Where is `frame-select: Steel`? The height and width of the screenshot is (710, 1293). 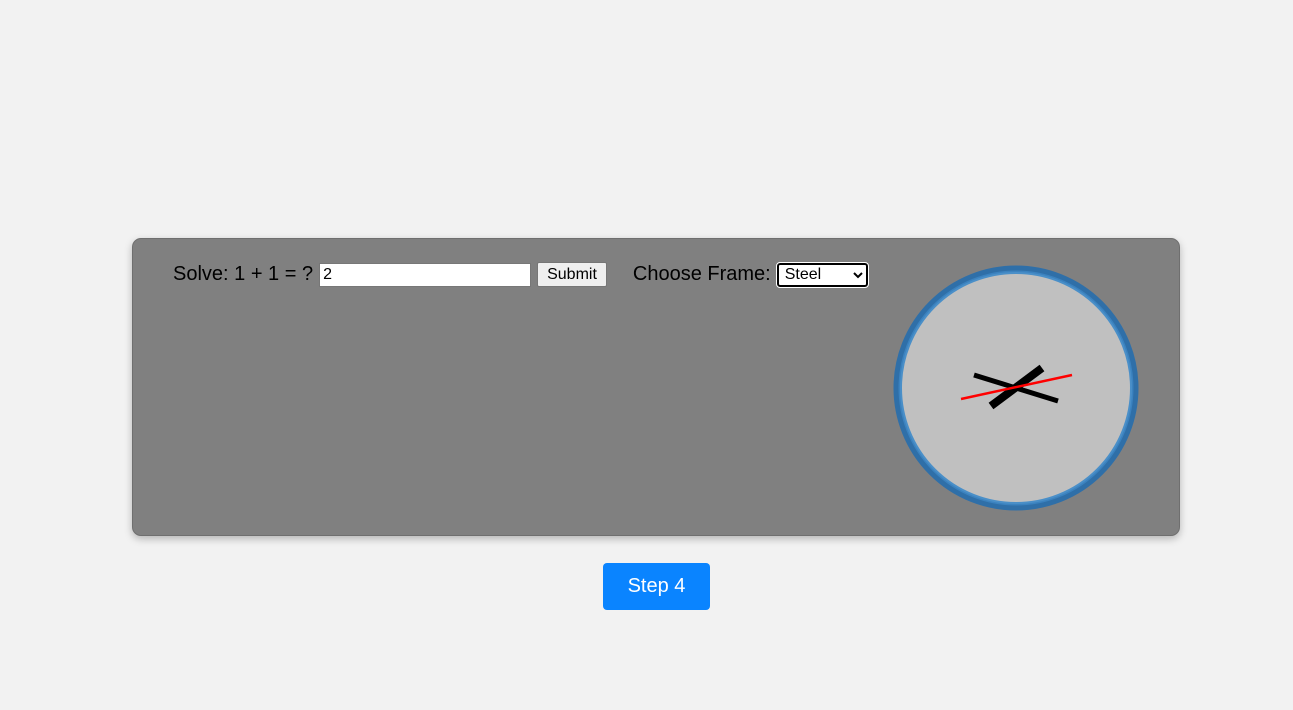 frame-select: Steel is located at coordinates (822, 274).